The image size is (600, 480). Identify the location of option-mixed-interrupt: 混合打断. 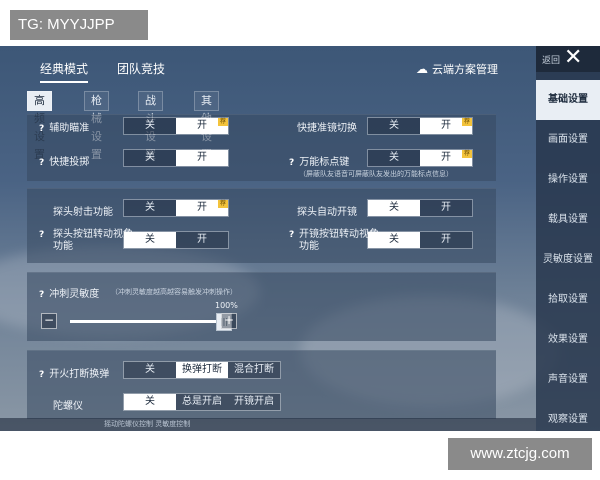
(254, 370).